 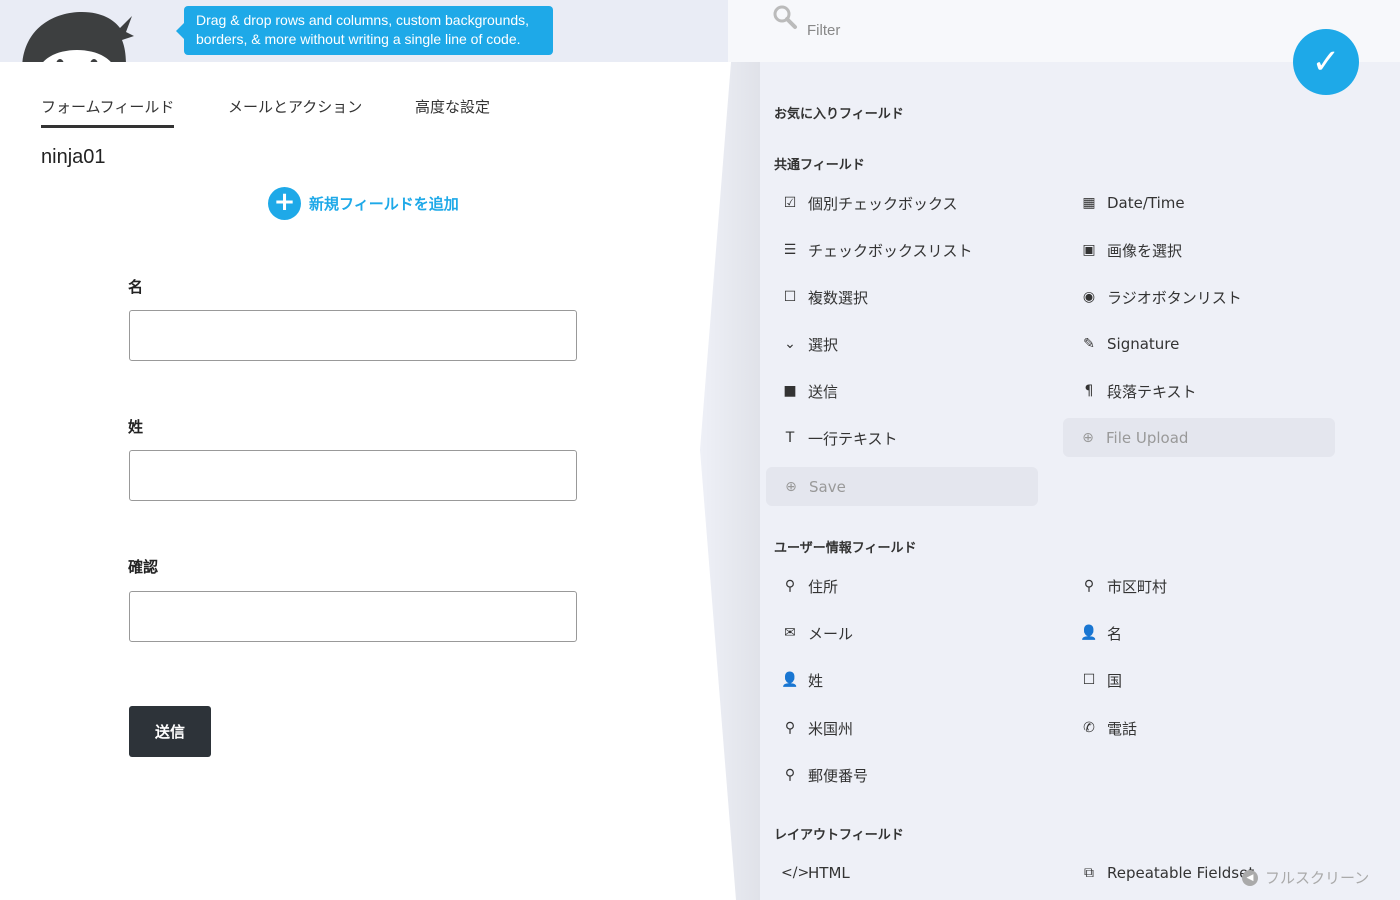 What do you see at coordinates (1152, 391) in the screenshot?
I see `field-type-label: 段落テキスト` at bounding box center [1152, 391].